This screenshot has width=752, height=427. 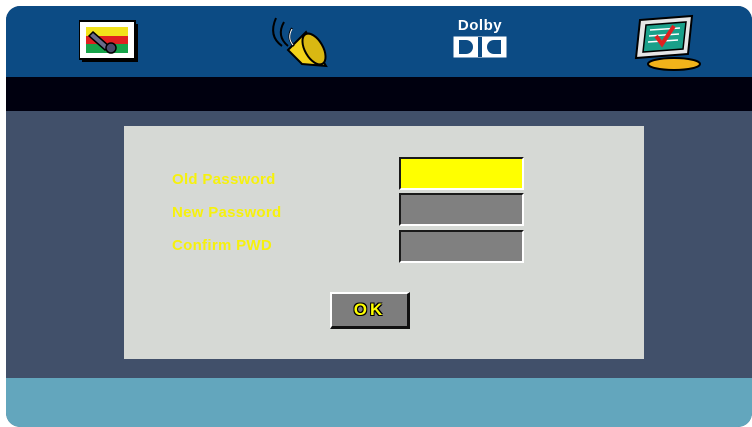 I want to click on speaker-icon, so click(x=300, y=42).